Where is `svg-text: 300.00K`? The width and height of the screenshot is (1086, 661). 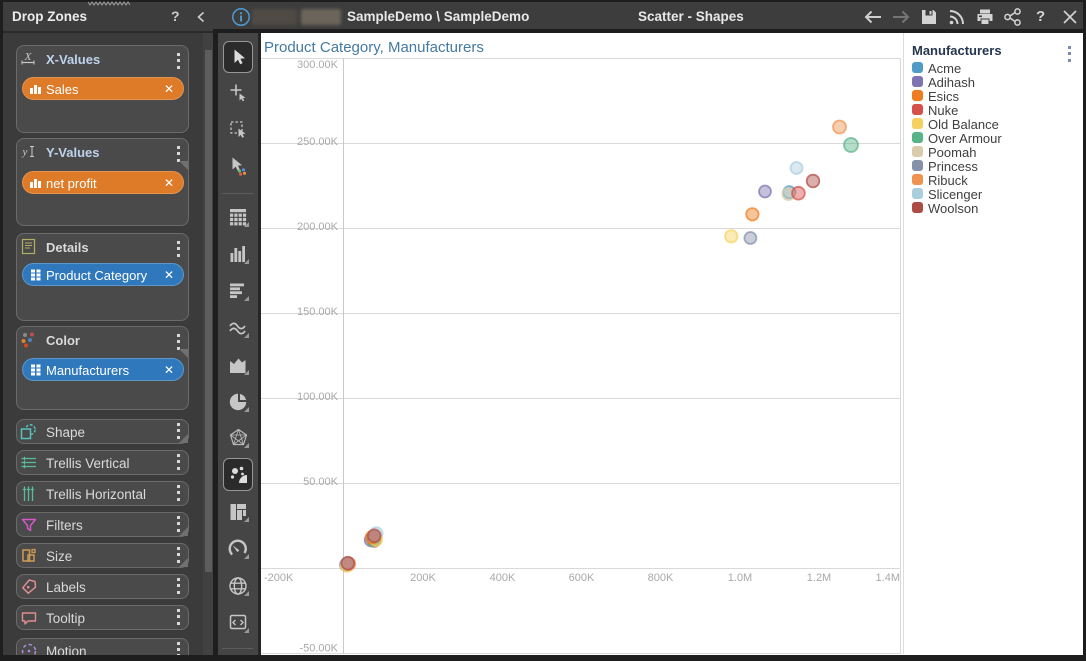 svg-text: 300.00K is located at coordinates (318, 65).